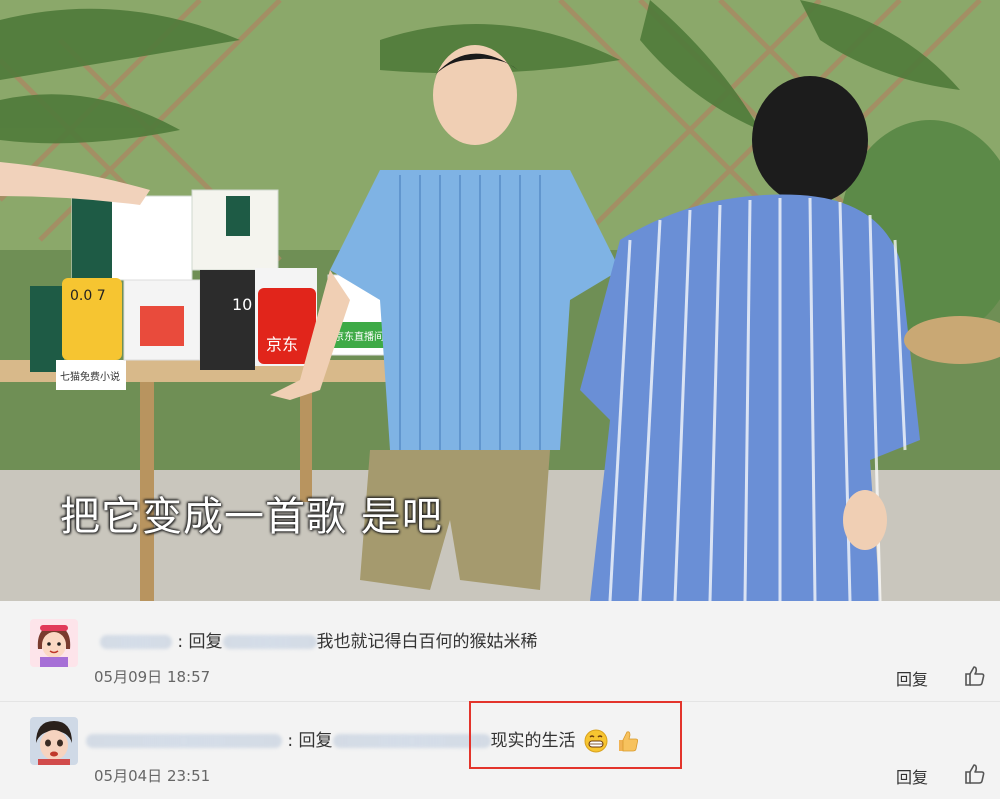 The width and height of the screenshot is (1000, 799). Describe the element at coordinates (282, 344) in the screenshot. I see `svg-text: 京东` at that location.